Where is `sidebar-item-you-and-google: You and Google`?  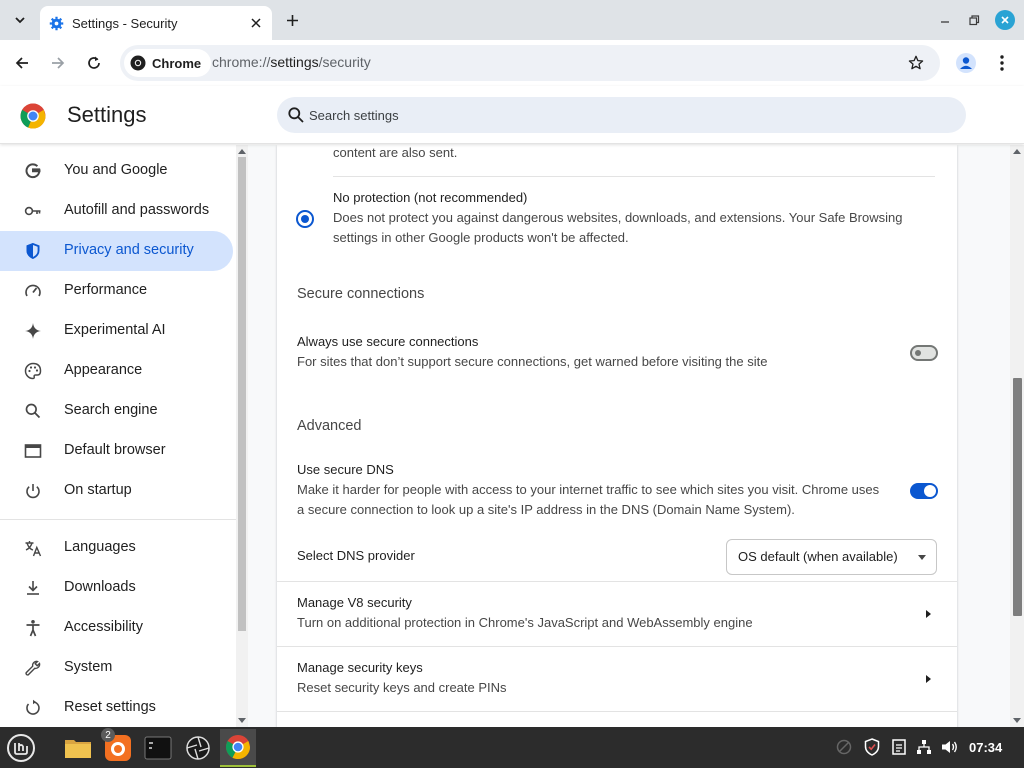
sidebar-item-you-and-google: You and Google is located at coordinates (116, 171).